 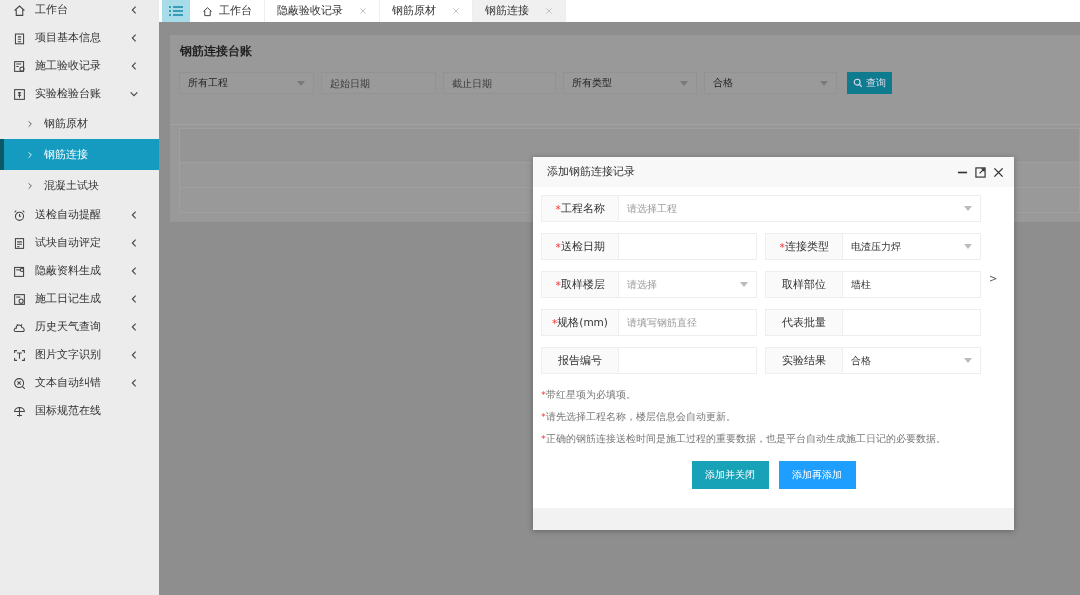 I want to click on sidebar-item: 国标规范在线, so click(x=79, y=411).